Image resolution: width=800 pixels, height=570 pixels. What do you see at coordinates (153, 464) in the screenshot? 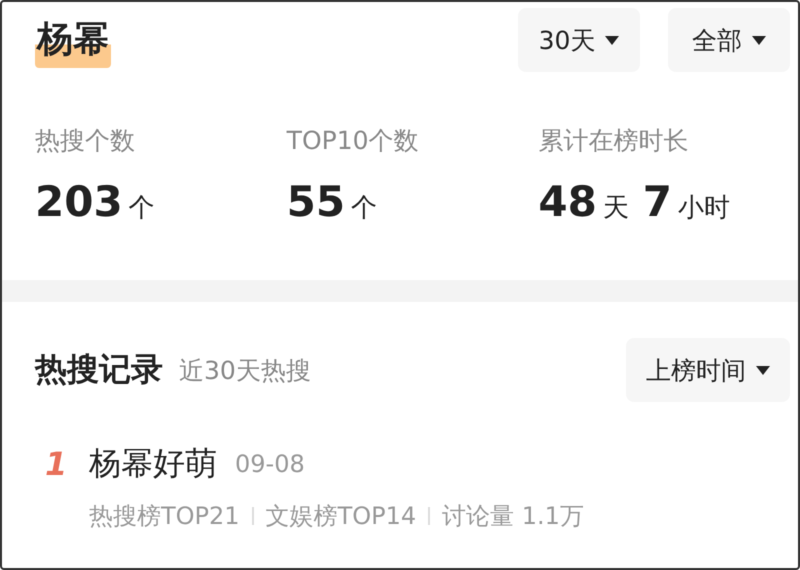
I see `topic-title: 杨幂好萌` at bounding box center [153, 464].